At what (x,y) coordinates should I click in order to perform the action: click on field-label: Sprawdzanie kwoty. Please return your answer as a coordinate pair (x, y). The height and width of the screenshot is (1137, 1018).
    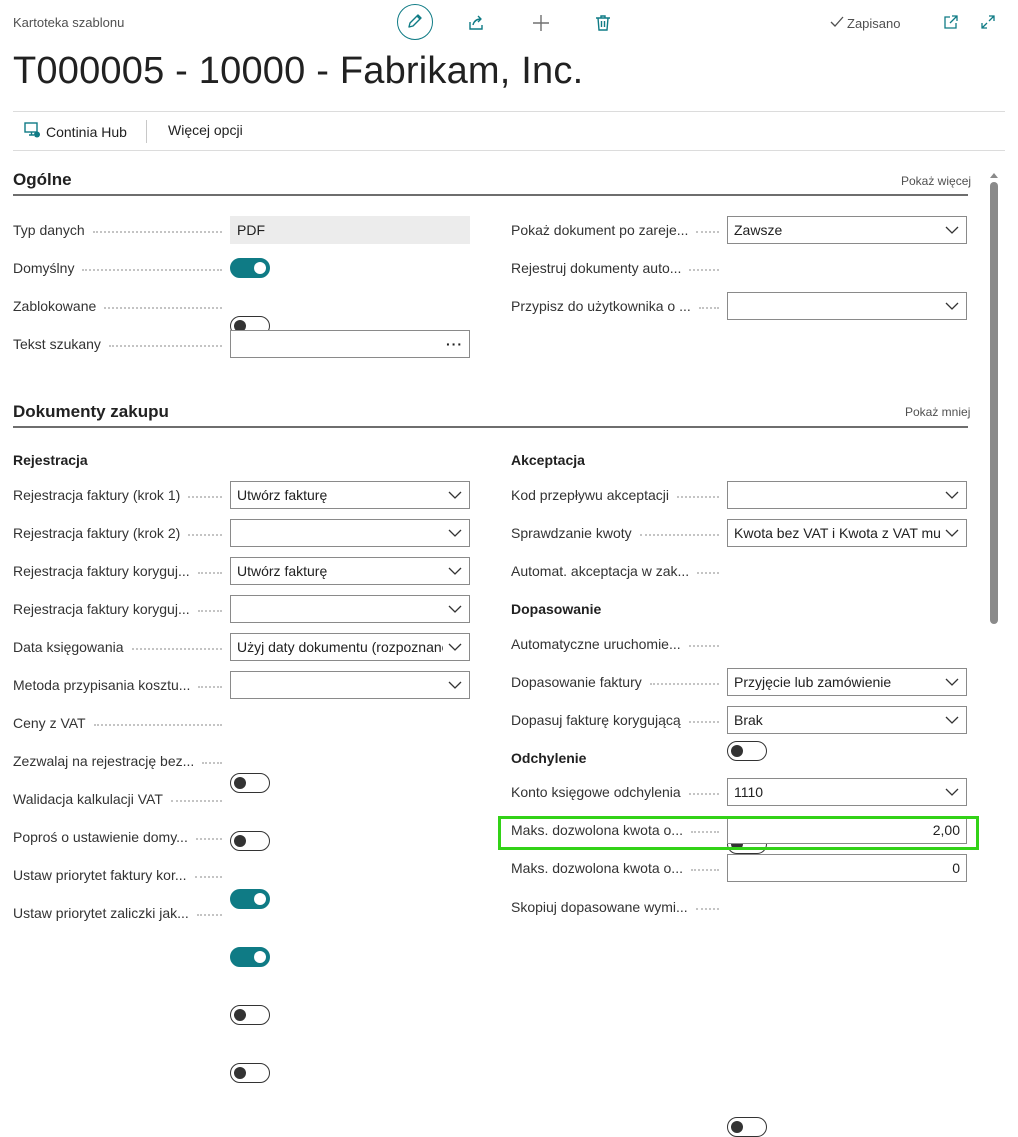
    Looking at the image, I should click on (618, 533).